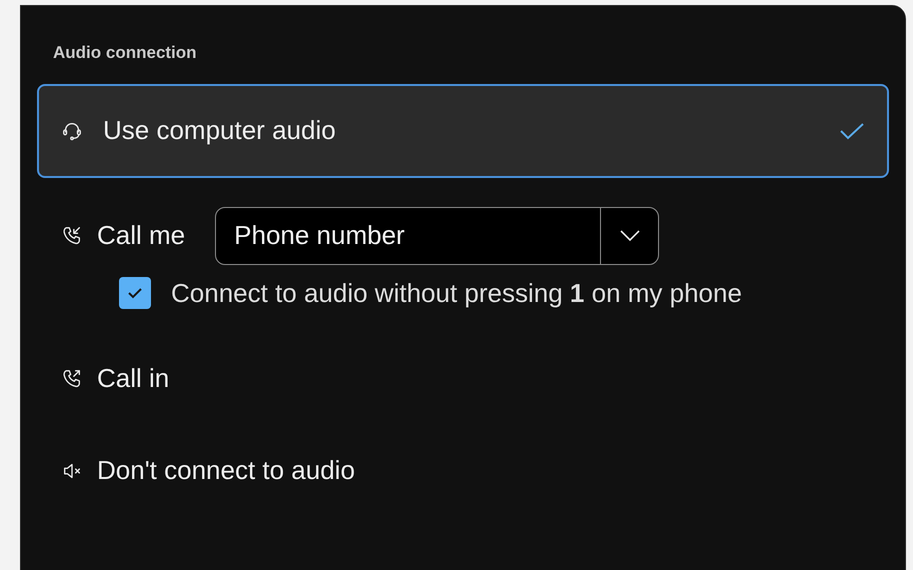 This screenshot has height=570, width=913. I want to click on phone-number-dropdown: Phone number, so click(437, 235).